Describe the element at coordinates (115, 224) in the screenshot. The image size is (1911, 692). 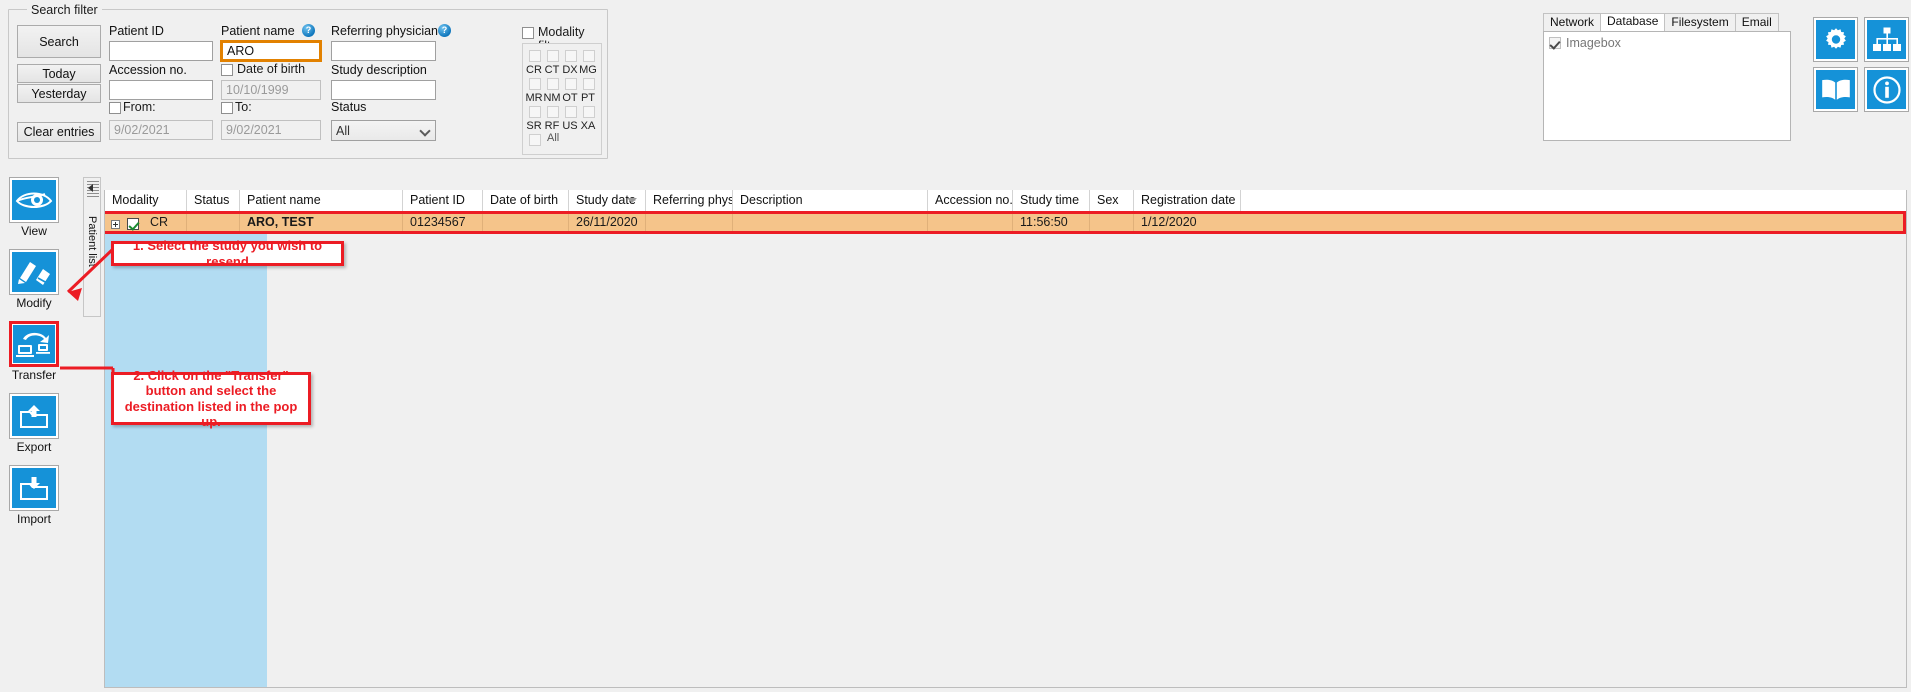
I see `expand-row-icon` at that location.